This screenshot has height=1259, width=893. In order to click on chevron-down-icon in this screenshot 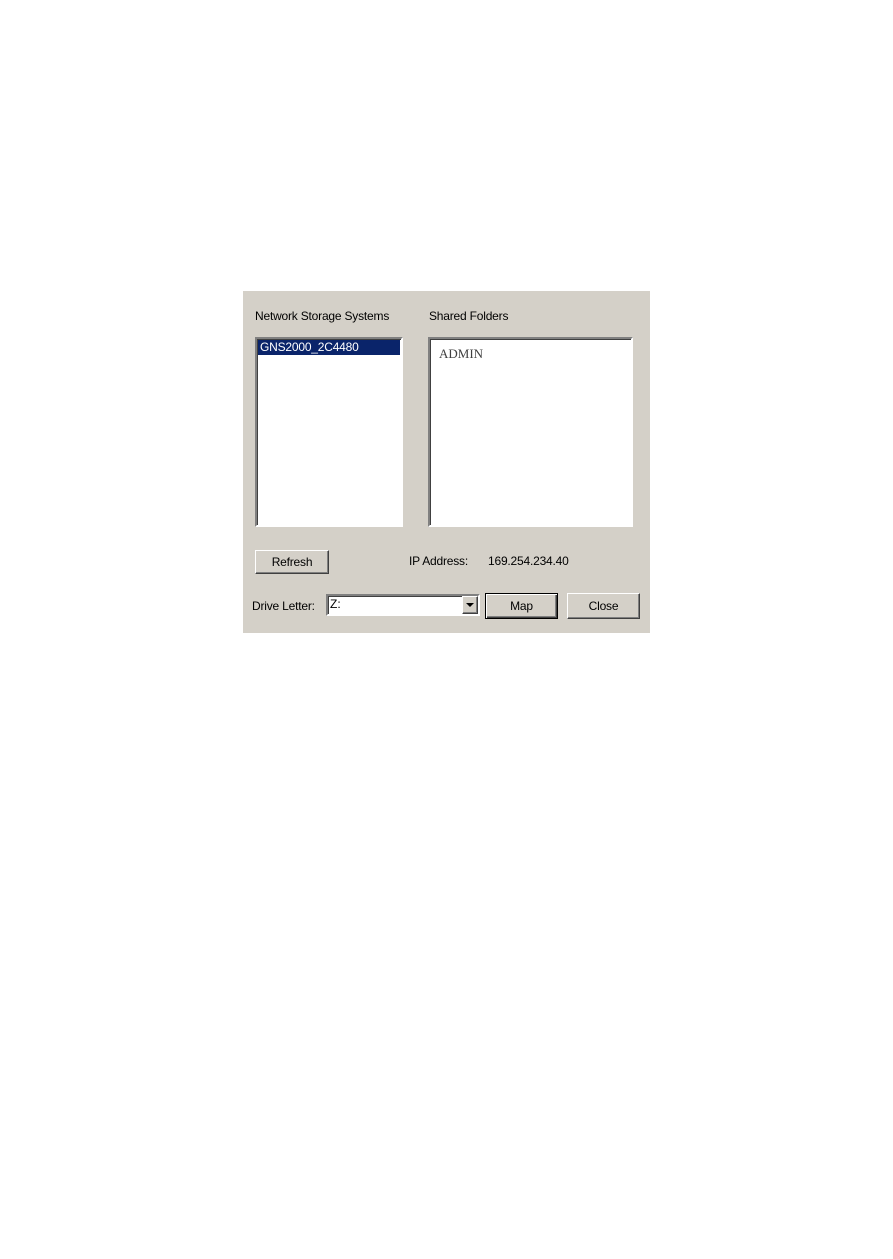, I will do `click(470, 605)`.